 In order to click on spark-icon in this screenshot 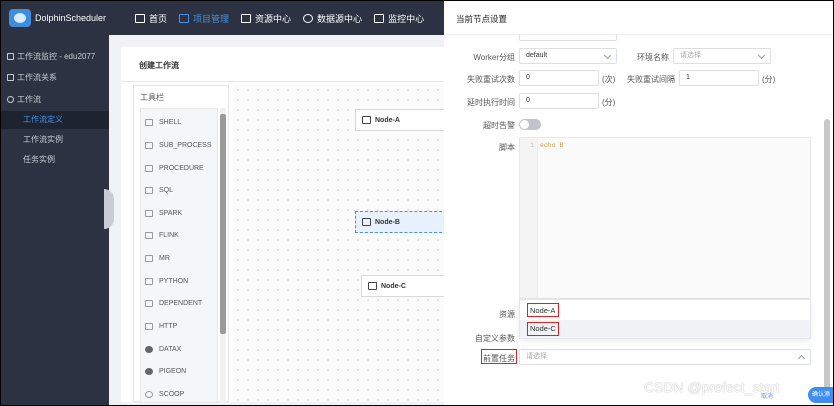, I will do `click(149, 213)`.